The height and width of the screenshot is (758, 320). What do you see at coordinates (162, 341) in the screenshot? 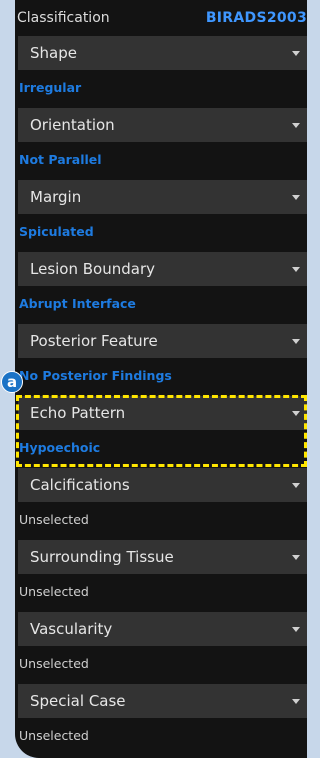
I see `posterior-feature-dropdown: Posterior Feature` at bounding box center [162, 341].